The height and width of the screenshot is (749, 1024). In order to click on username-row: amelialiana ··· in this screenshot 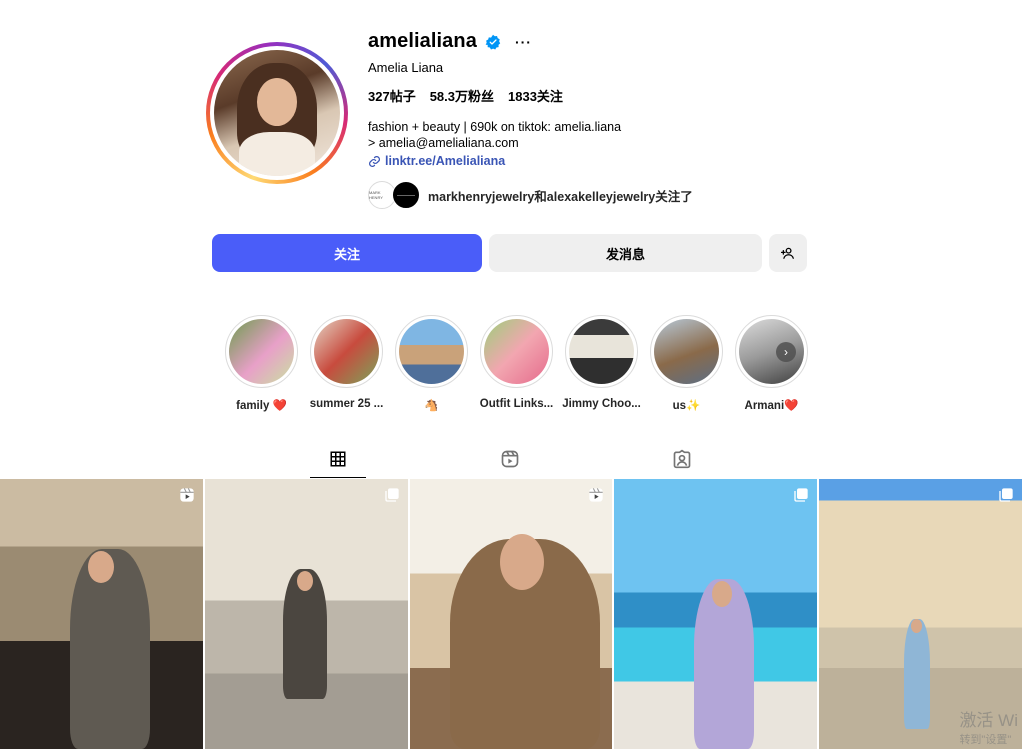, I will do `click(450, 41)`.